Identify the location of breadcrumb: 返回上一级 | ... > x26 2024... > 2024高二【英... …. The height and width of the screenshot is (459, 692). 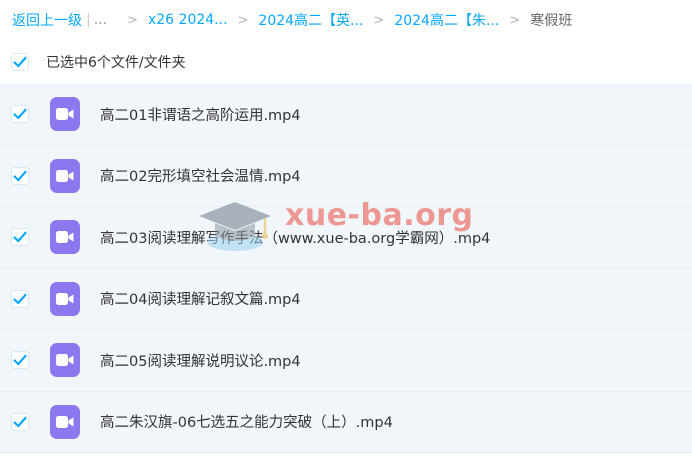
(346, 20).